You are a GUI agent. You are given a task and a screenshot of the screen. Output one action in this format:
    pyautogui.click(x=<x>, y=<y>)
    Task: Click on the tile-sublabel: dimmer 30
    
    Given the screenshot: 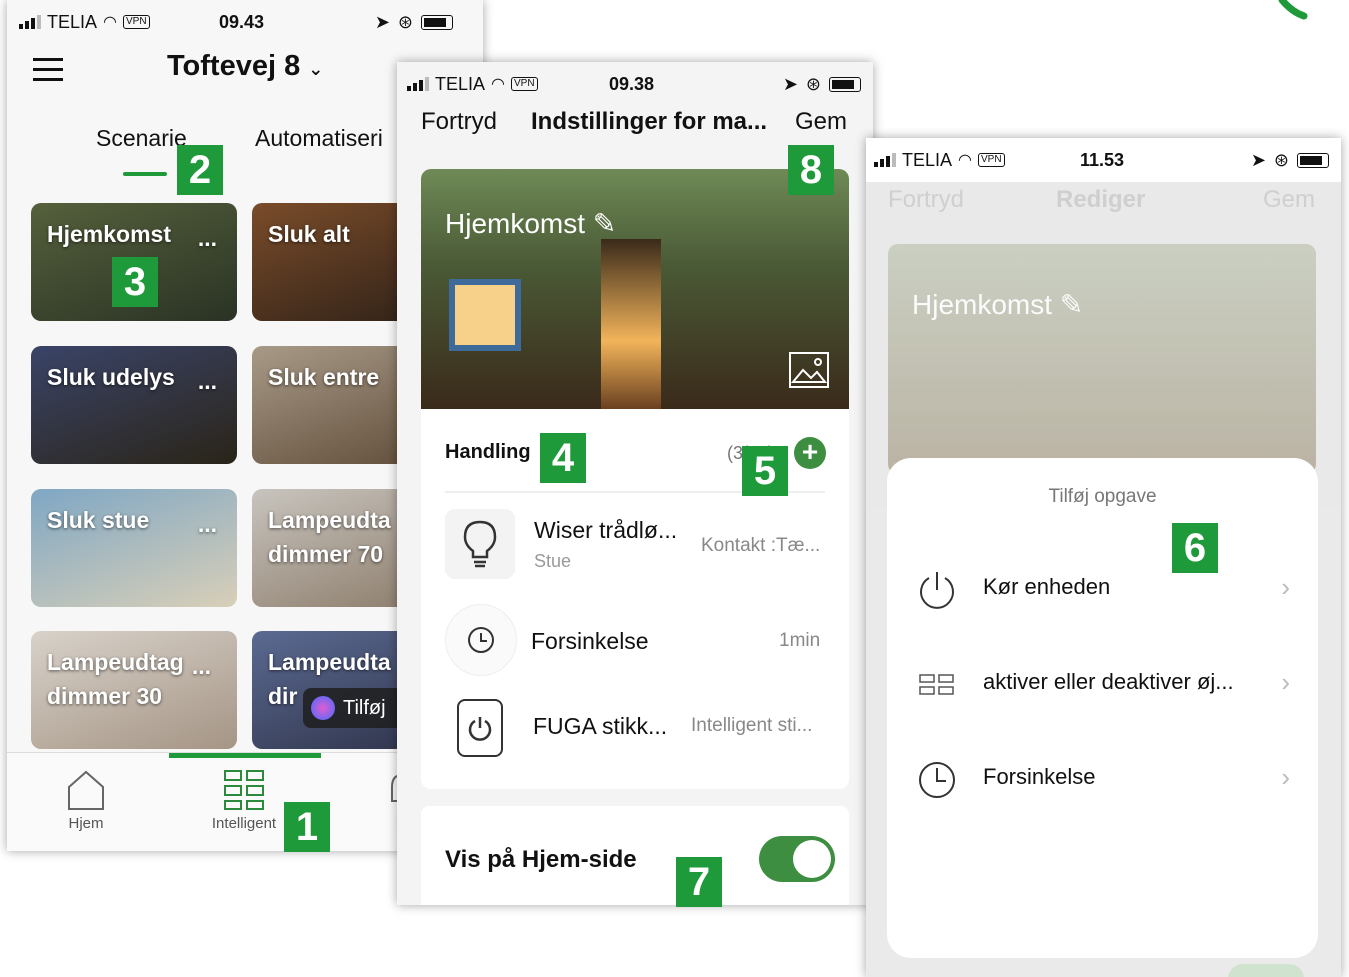 What is the action you would take?
    pyautogui.click(x=105, y=696)
    